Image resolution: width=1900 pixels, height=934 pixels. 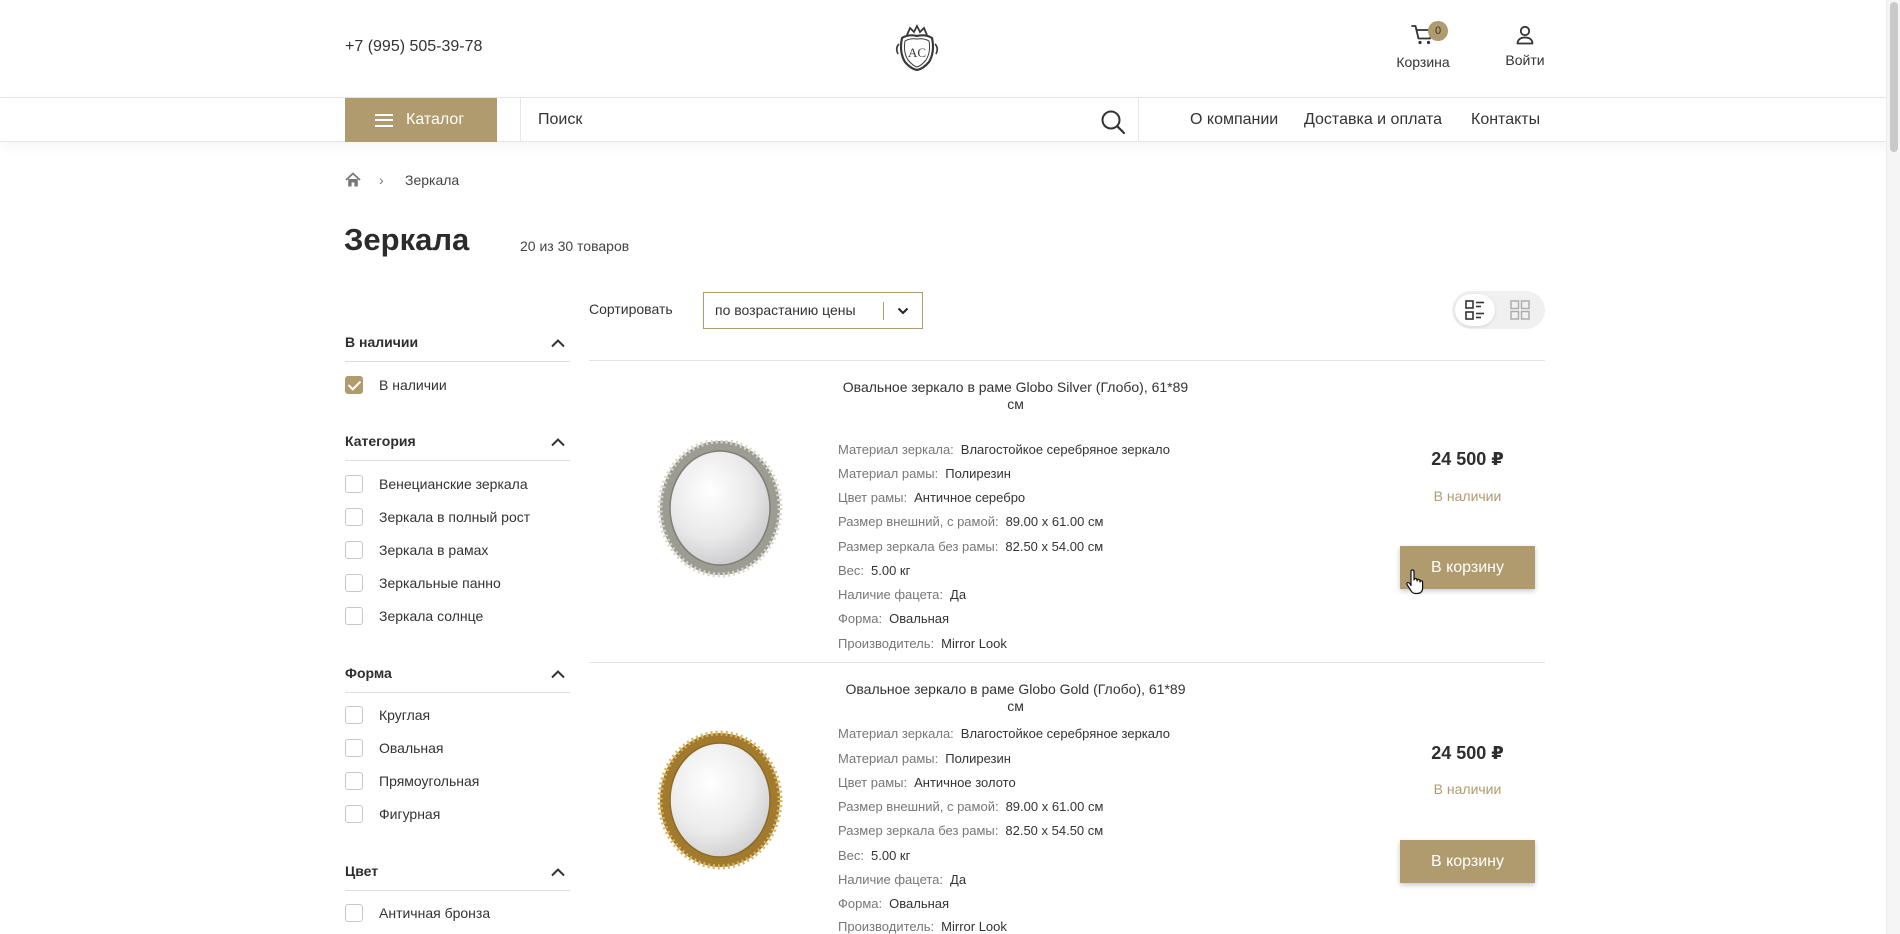 What do you see at coordinates (394, 748) in the screenshot?
I see `filter-option-oval: Овальная` at bounding box center [394, 748].